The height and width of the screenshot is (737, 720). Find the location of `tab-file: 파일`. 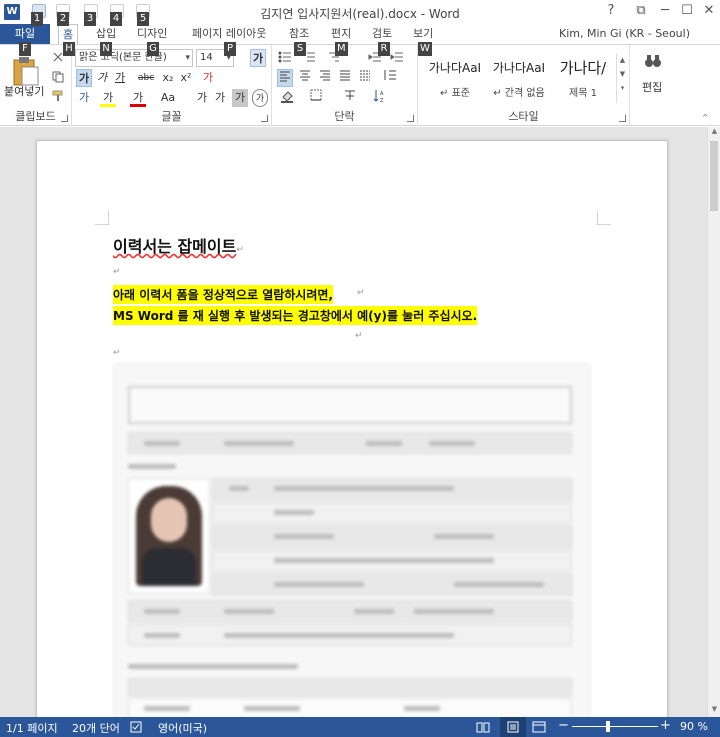

tab-file: 파일 is located at coordinates (25, 34).